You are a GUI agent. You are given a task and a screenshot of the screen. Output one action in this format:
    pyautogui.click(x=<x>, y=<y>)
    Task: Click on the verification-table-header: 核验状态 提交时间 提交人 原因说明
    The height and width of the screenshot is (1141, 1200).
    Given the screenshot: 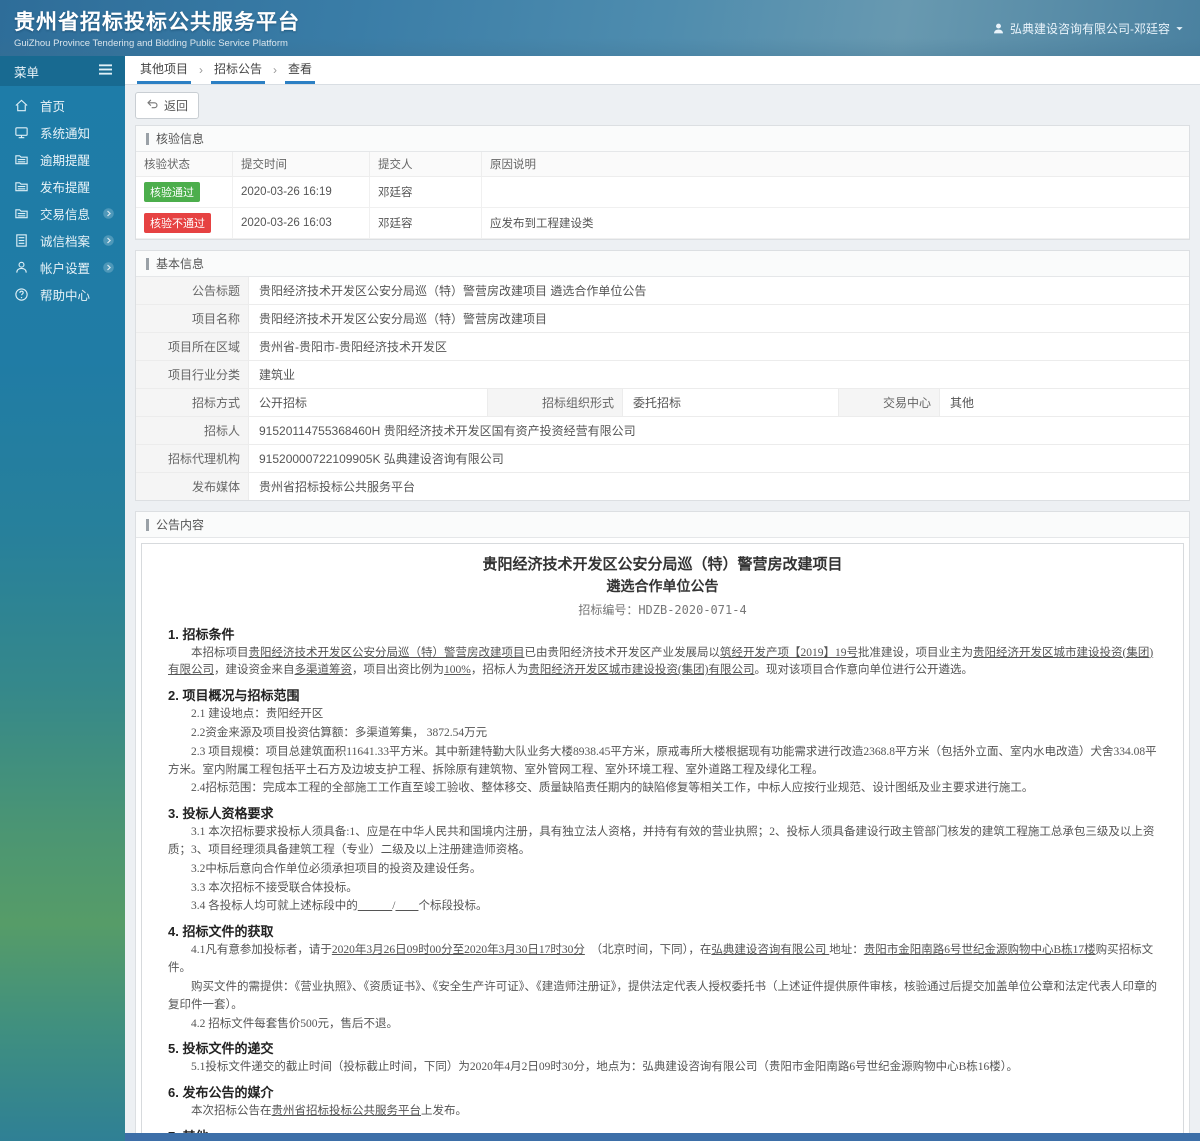 What is the action you would take?
    pyautogui.click(x=662, y=164)
    